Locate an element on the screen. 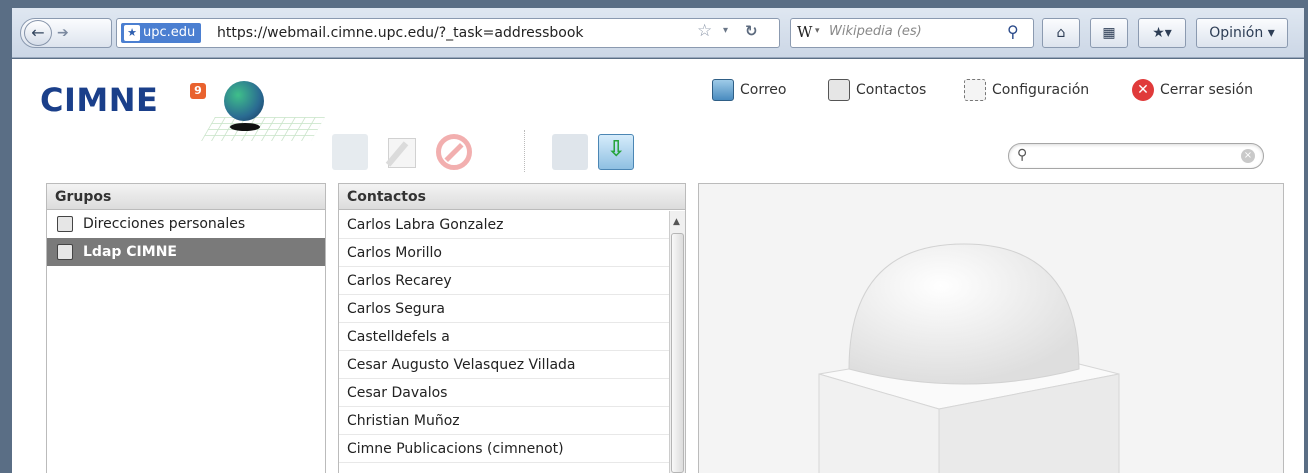 This screenshot has height=473, width=1308. home-button: ⌂ is located at coordinates (1061, 33).